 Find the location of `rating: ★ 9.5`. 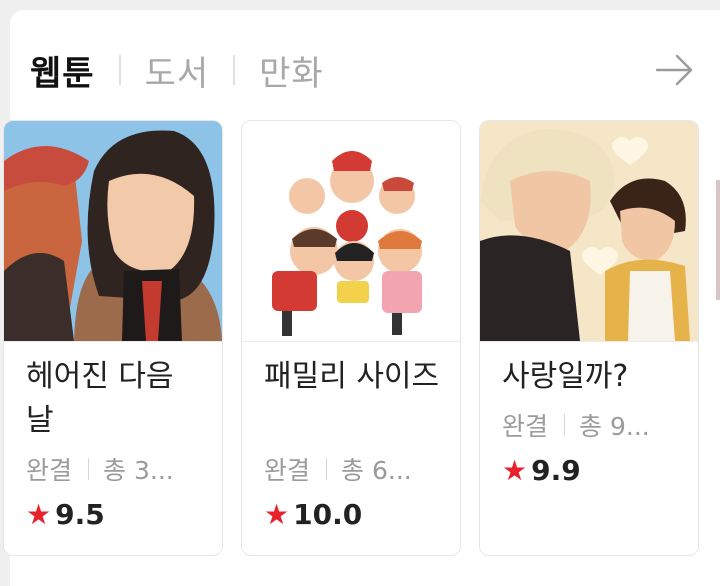

rating: ★ 9.5 is located at coordinates (65, 514).